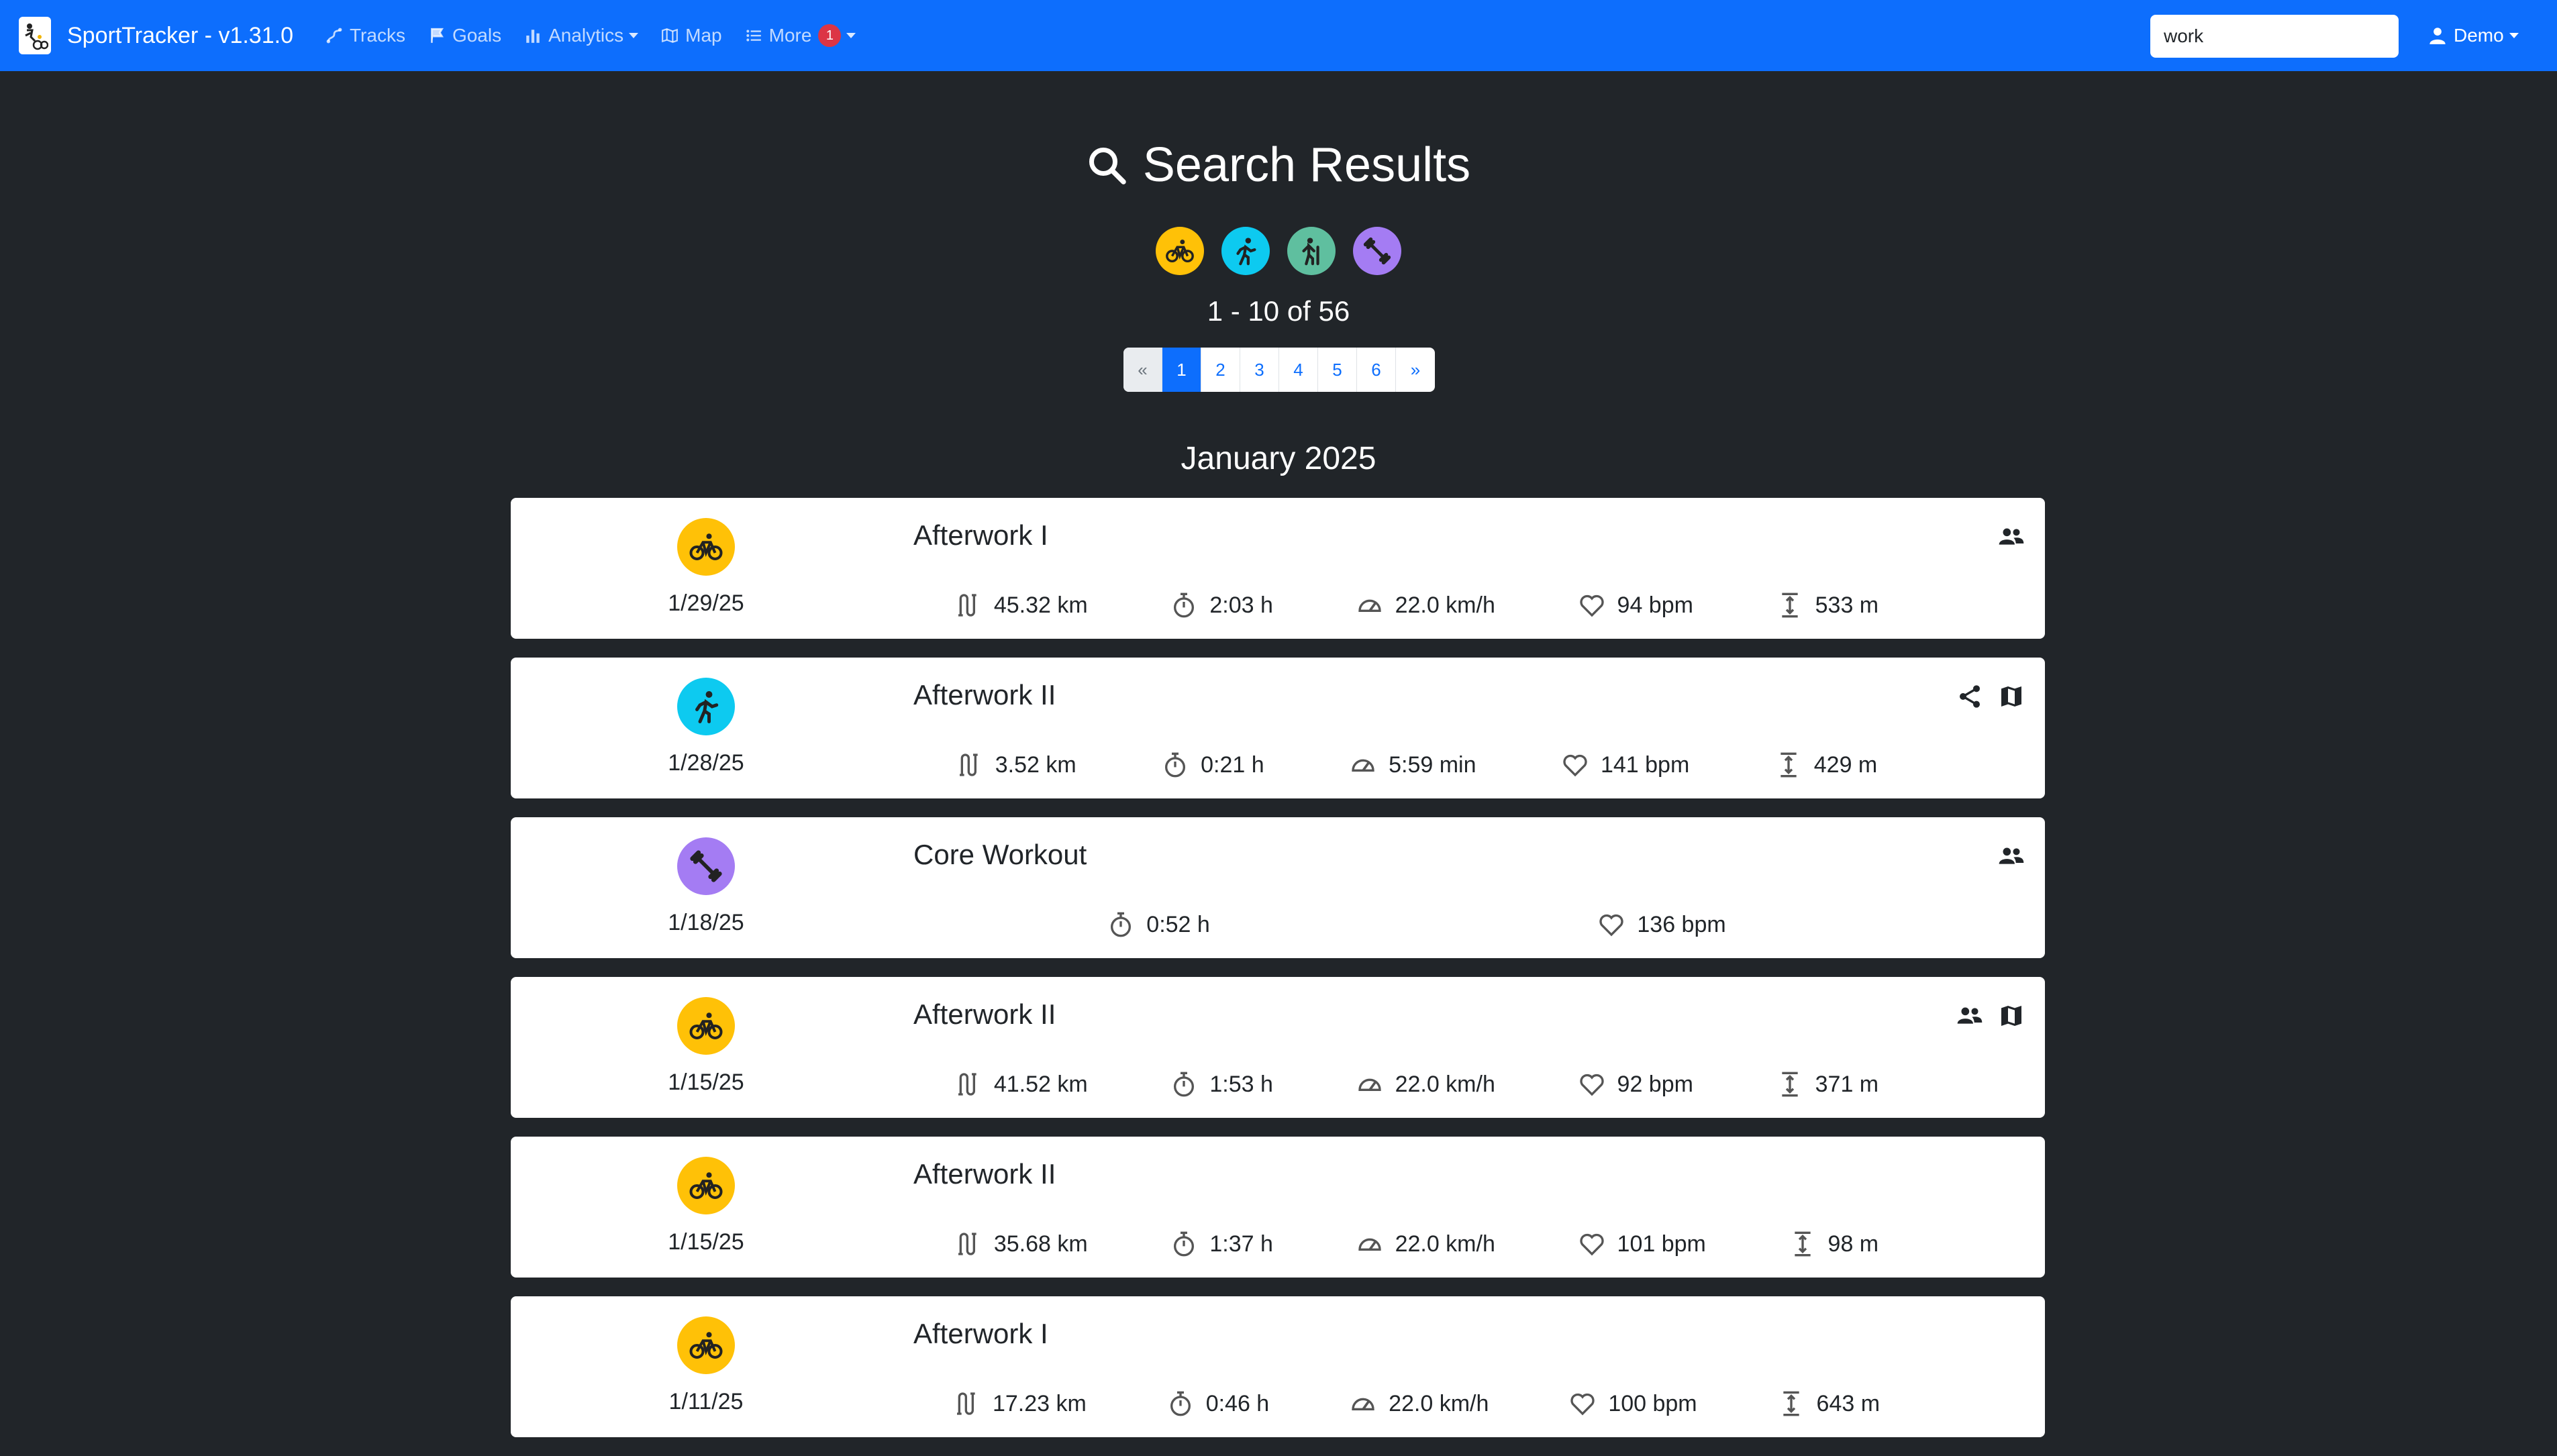 The height and width of the screenshot is (1456, 2557). I want to click on track-title: Core Workout, so click(1000, 854).